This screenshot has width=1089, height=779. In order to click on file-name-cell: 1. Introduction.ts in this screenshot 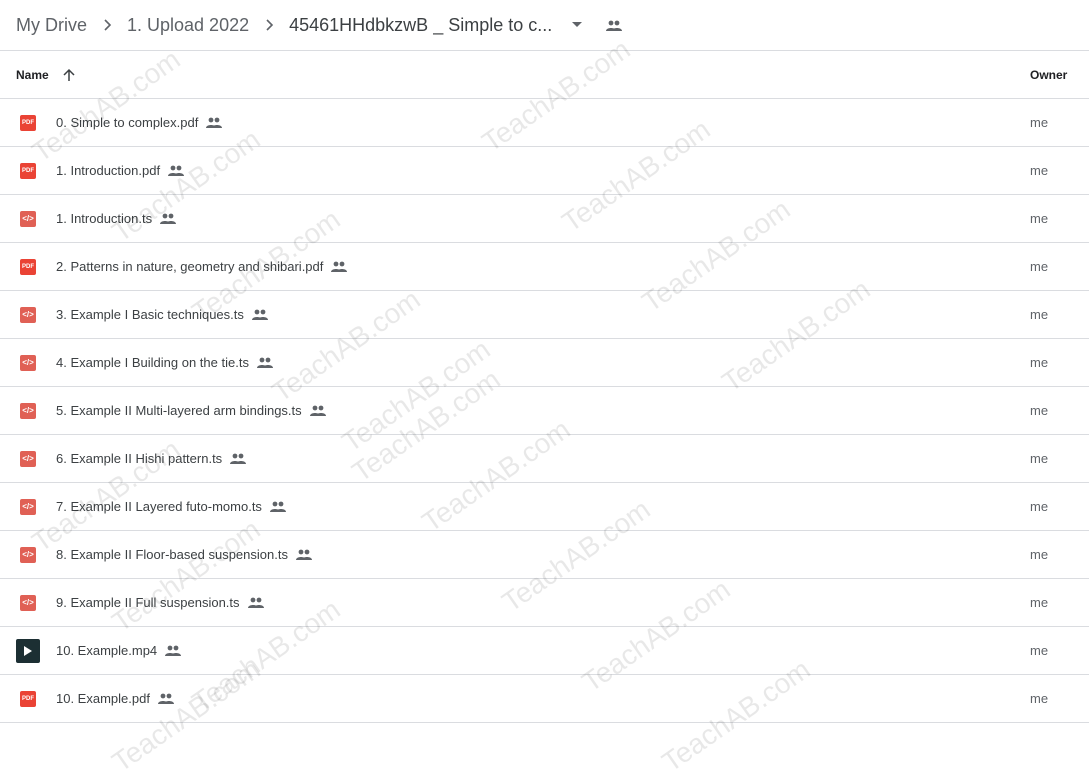, I will do `click(116, 218)`.